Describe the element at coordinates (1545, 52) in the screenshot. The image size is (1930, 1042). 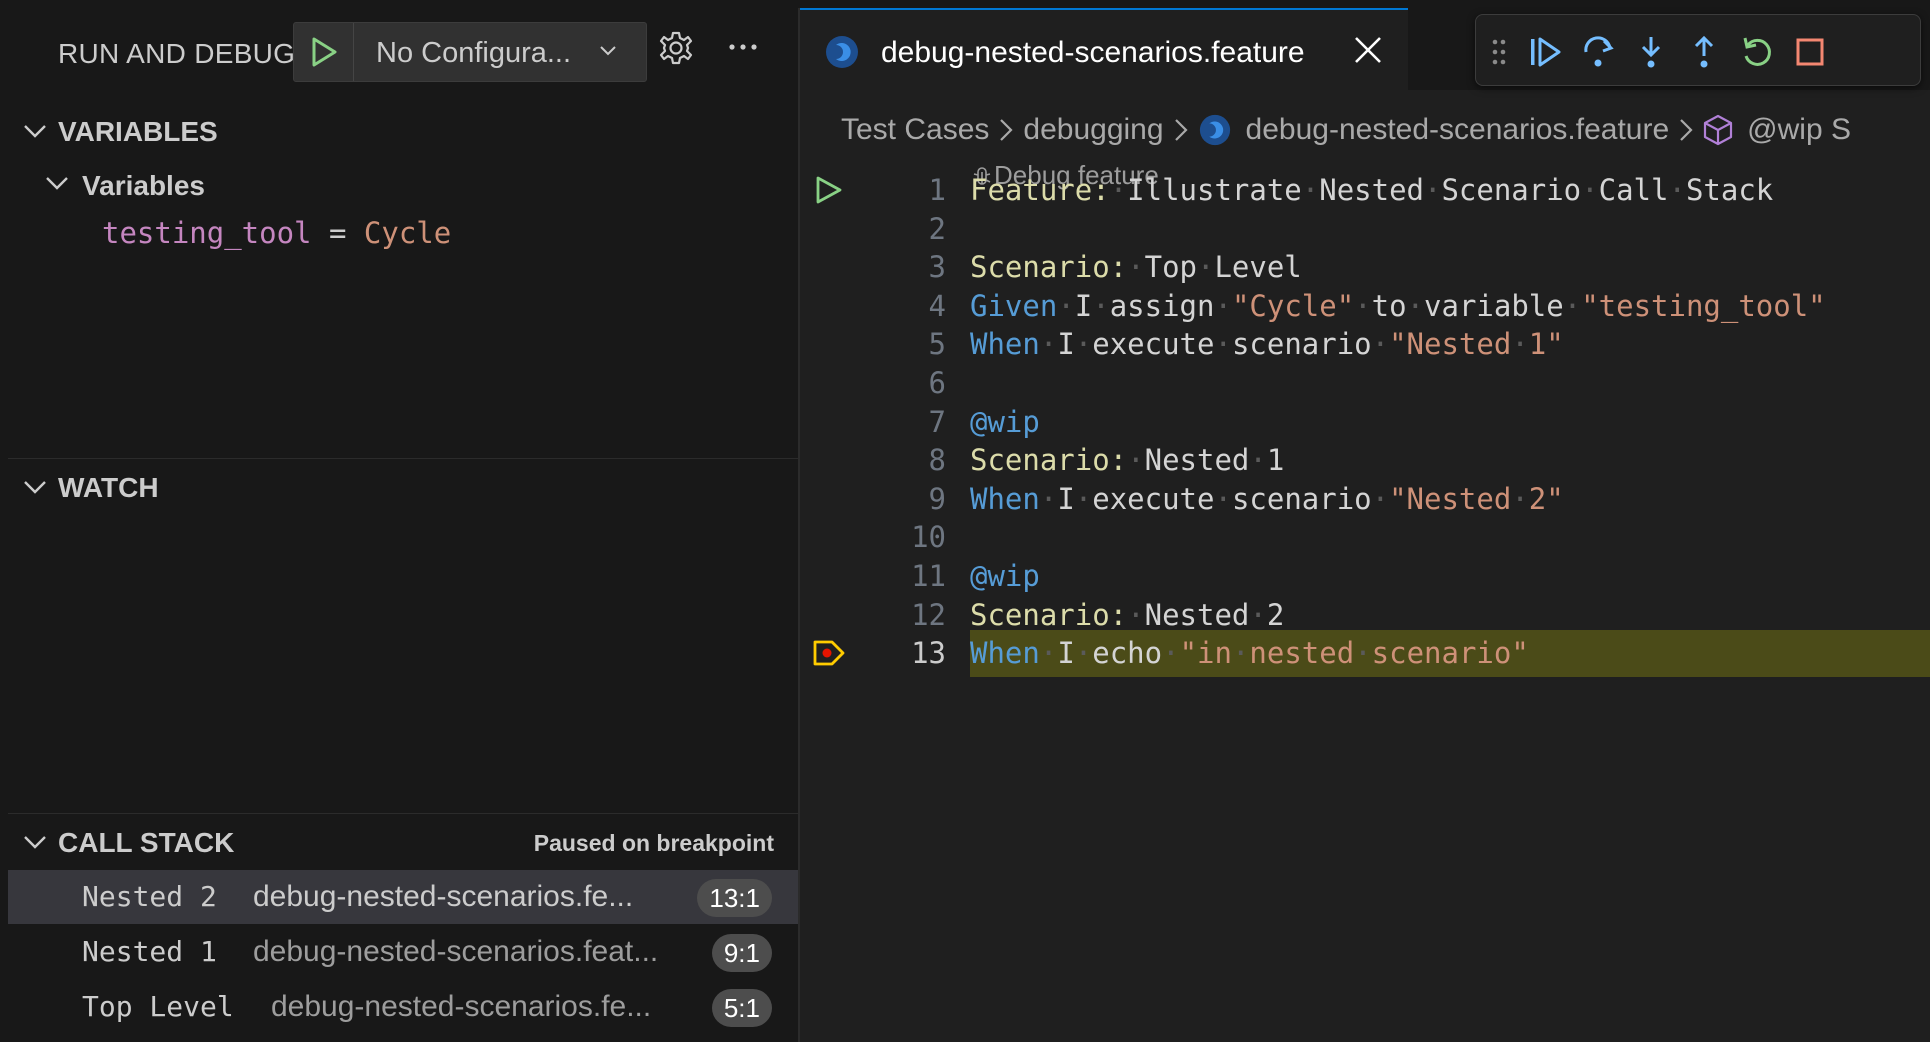
I see `continue-button` at that location.